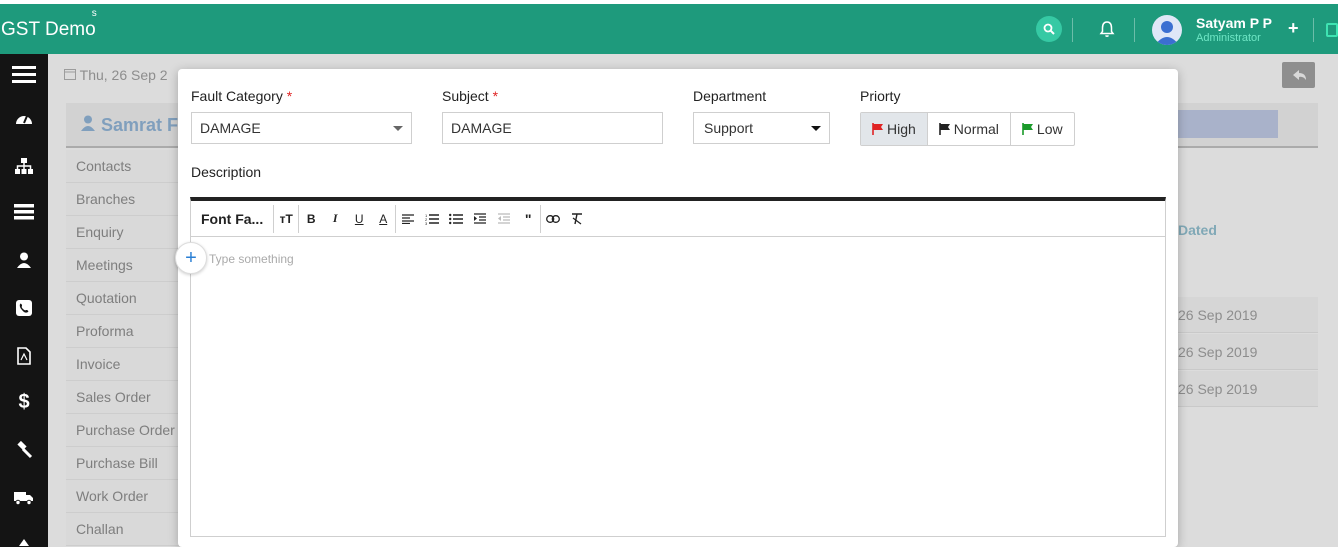 The width and height of the screenshot is (1338, 547). Describe the element at coordinates (761, 128) in the screenshot. I see `department-select: Support` at that location.